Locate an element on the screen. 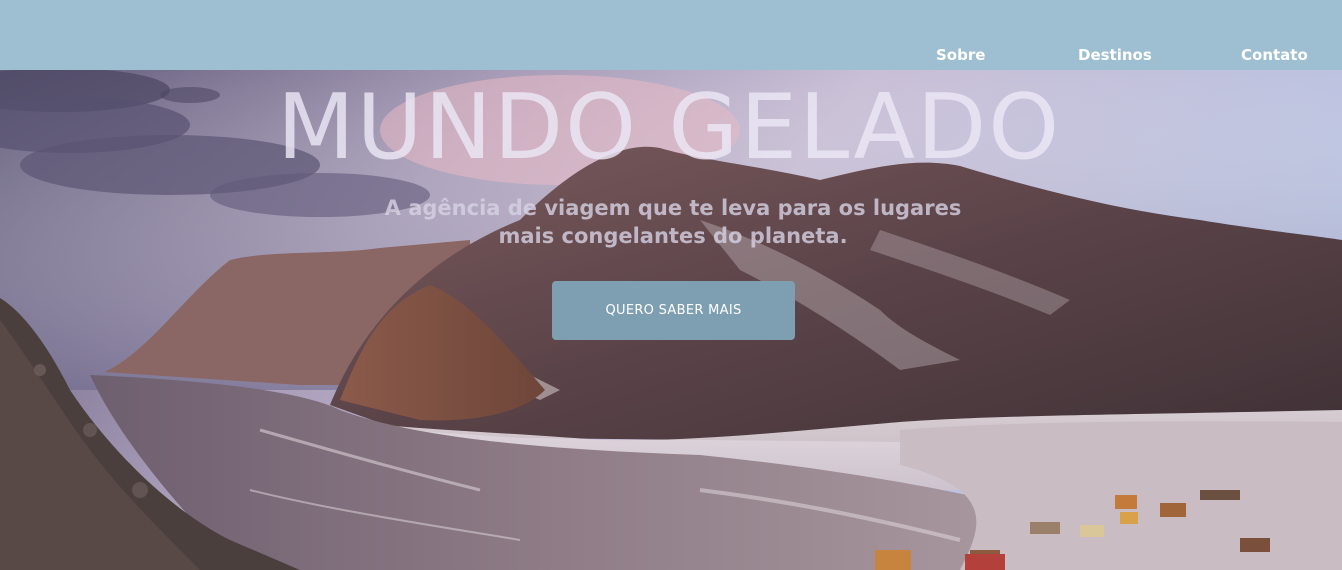  nav-link-contato: Contato is located at coordinates (1274, 55).